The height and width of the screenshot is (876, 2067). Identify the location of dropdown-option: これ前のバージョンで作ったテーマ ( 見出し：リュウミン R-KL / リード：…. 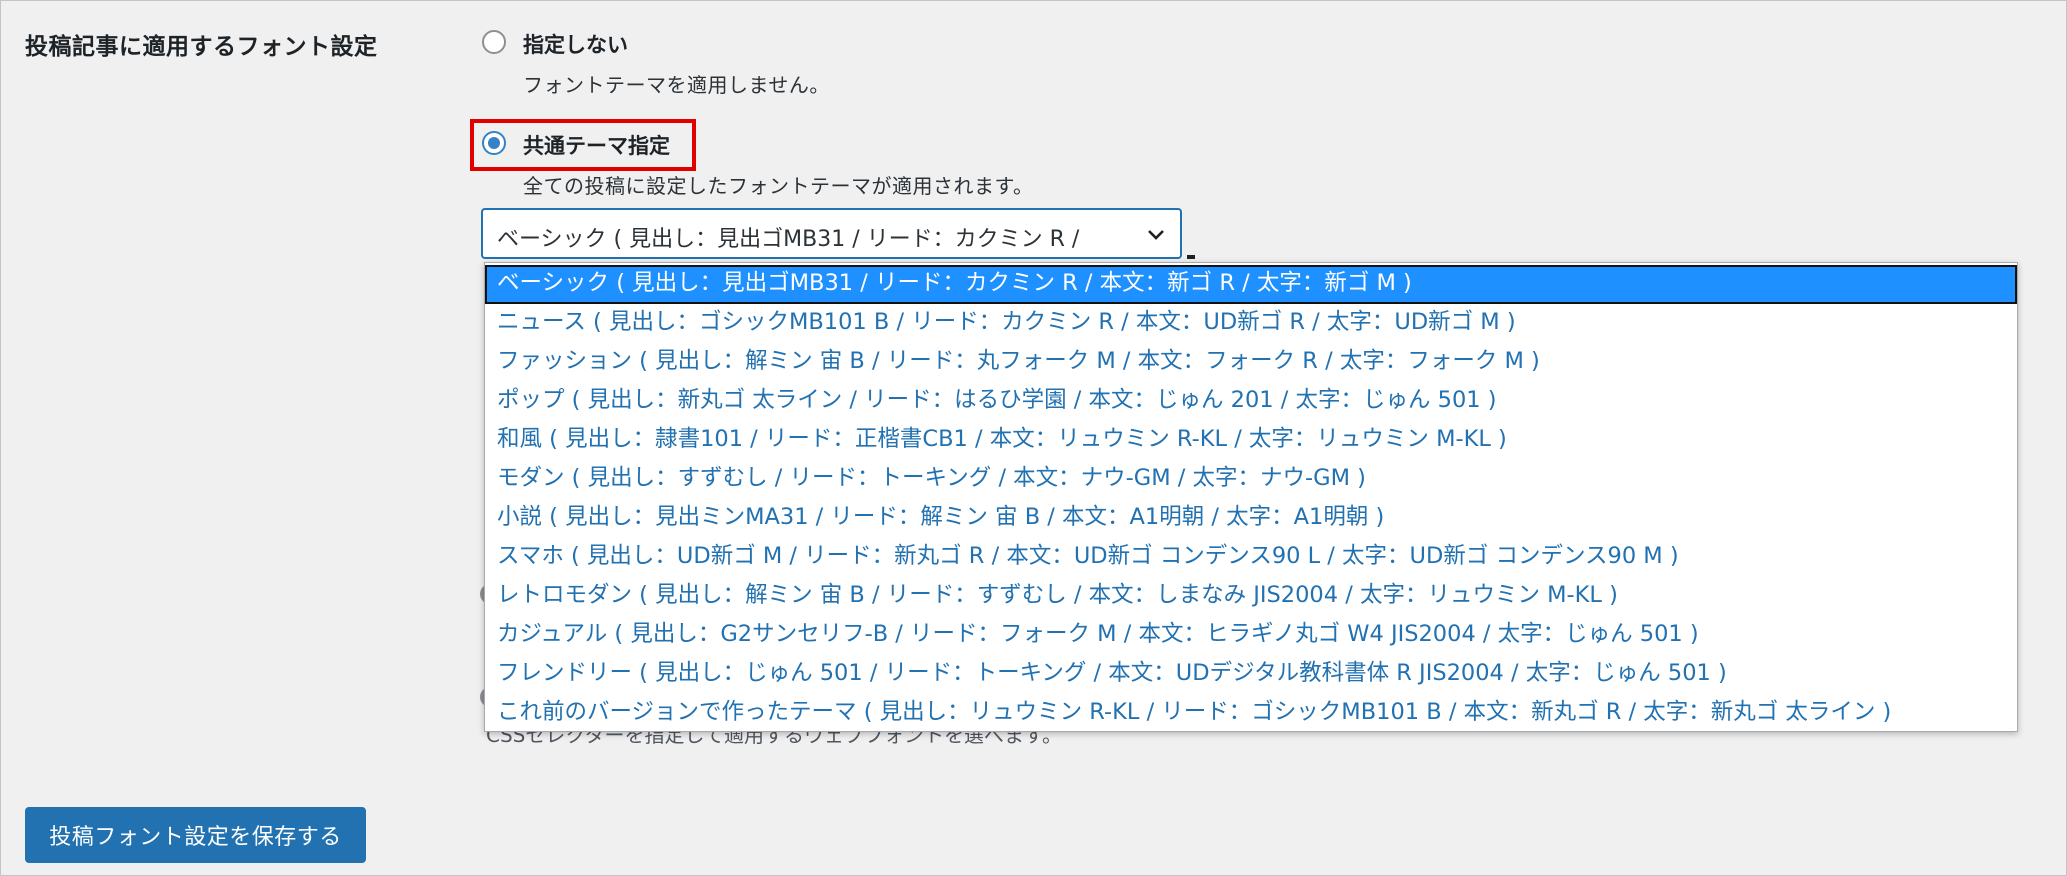
(1251, 712).